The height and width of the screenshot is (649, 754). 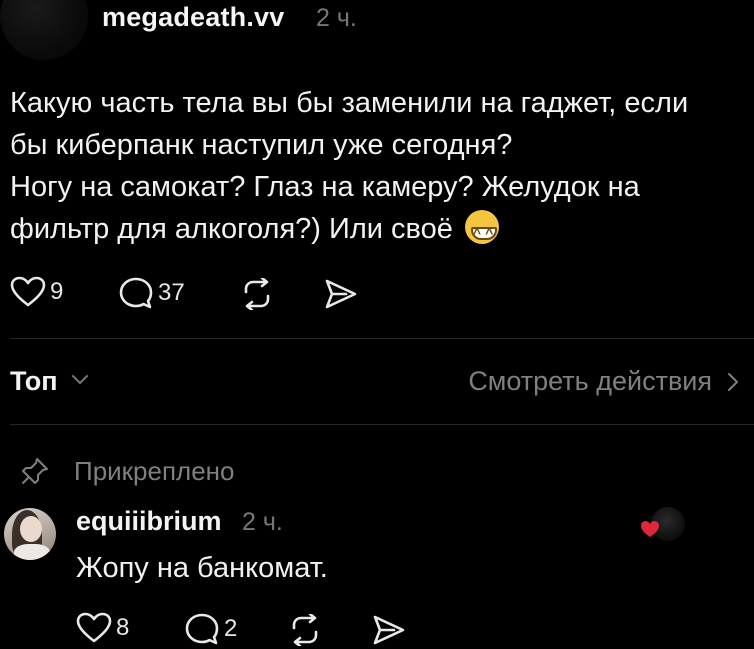 I want to click on view-activity-label: Смотреть действия, so click(x=590, y=381).